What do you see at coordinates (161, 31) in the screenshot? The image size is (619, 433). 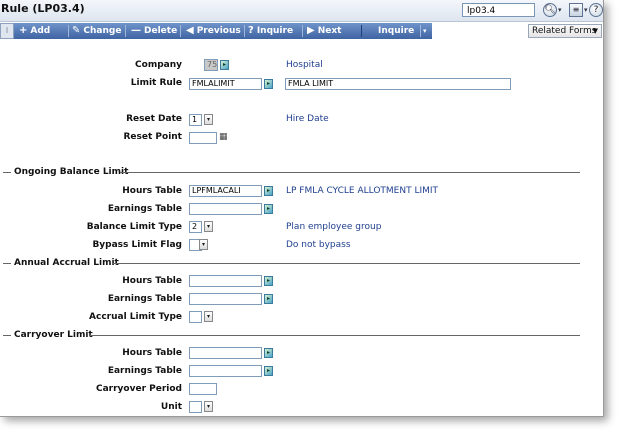 I see `delete-button-label: Delete` at bounding box center [161, 31].